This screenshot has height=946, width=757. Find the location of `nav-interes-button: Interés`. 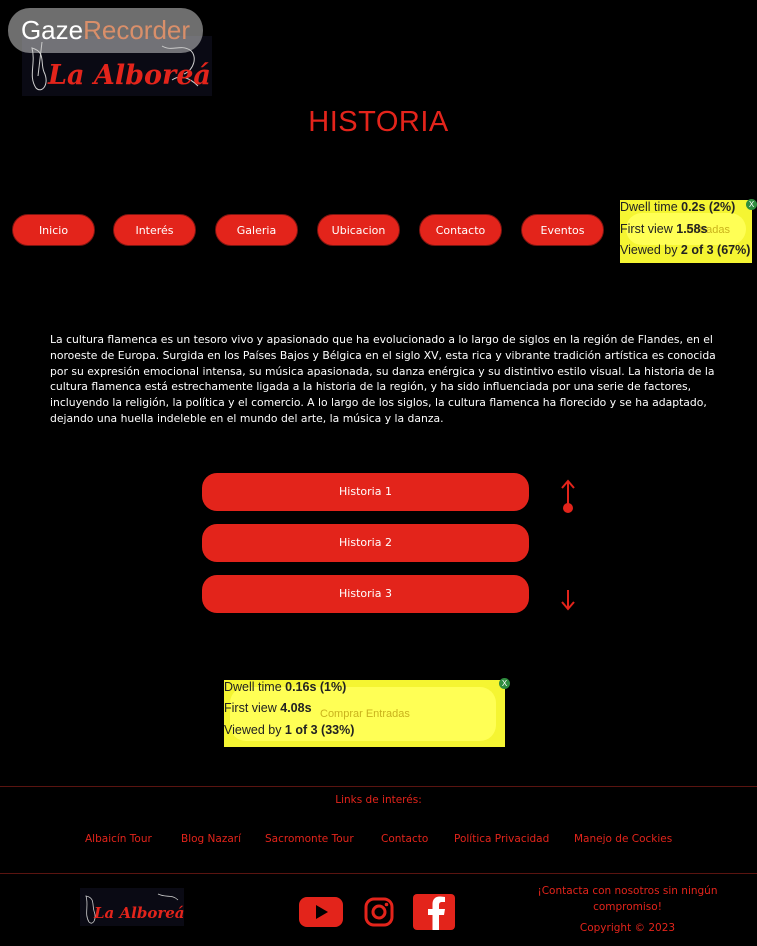

nav-interes-button: Interés is located at coordinates (154, 230).